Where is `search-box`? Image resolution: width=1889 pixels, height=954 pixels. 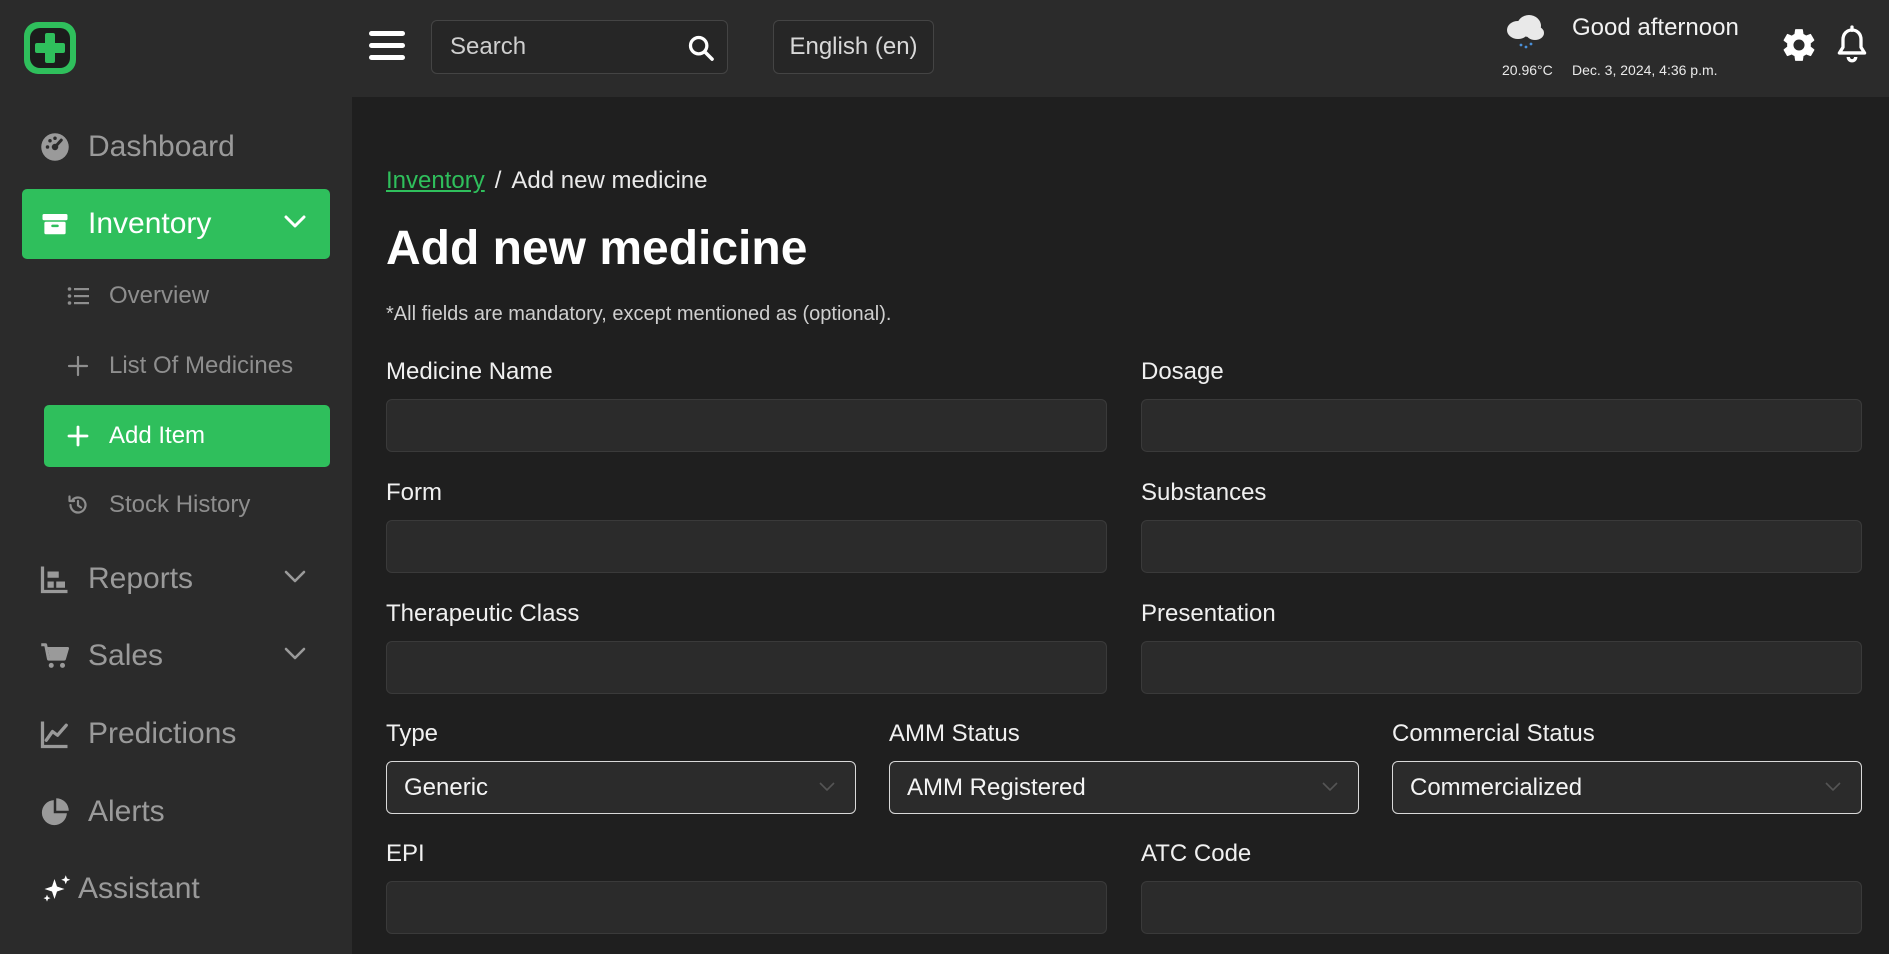
search-box is located at coordinates (579, 47).